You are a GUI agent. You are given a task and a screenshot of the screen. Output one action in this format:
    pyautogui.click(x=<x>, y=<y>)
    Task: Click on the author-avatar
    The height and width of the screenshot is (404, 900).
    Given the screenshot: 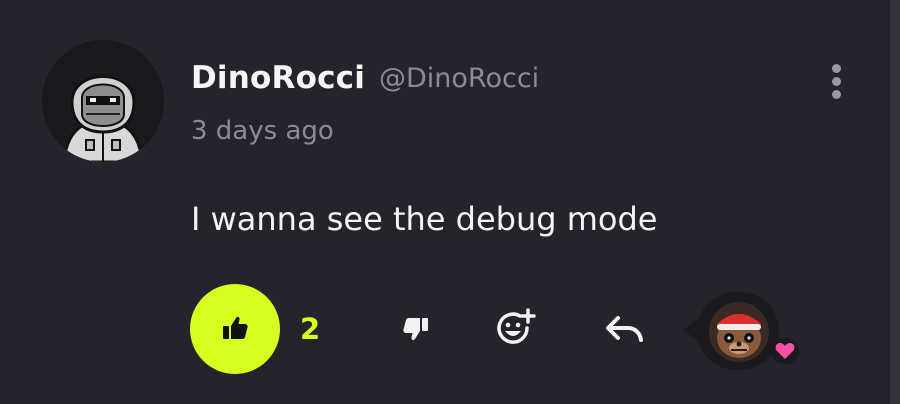 What is the action you would take?
    pyautogui.click(x=103, y=101)
    